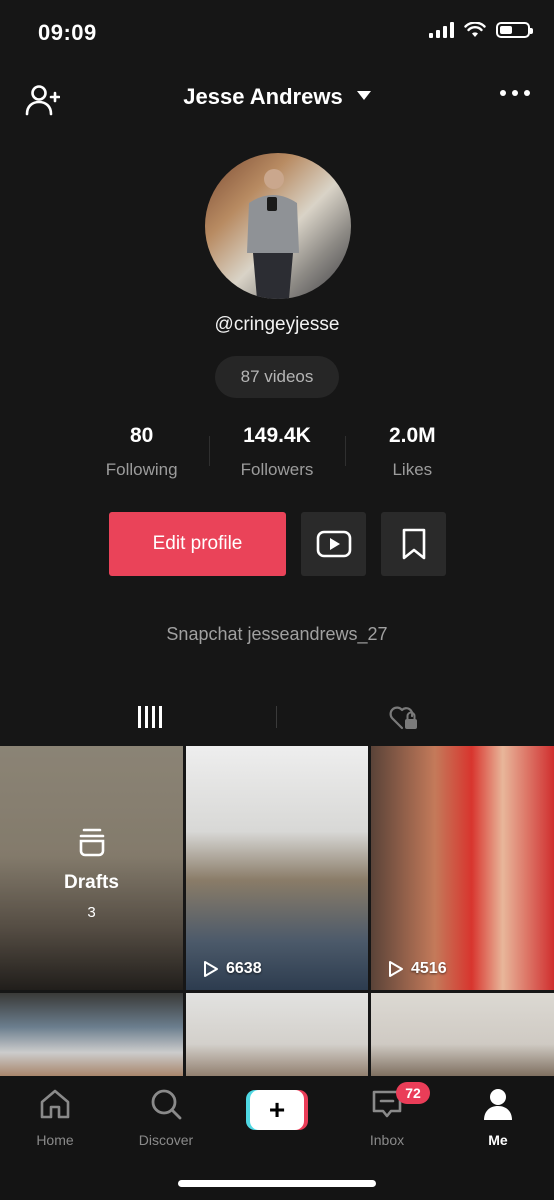 The width and height of the screenshot is (554, 1200). I want to click on stat-followers: 149.4K Followers, so click(276, 453).